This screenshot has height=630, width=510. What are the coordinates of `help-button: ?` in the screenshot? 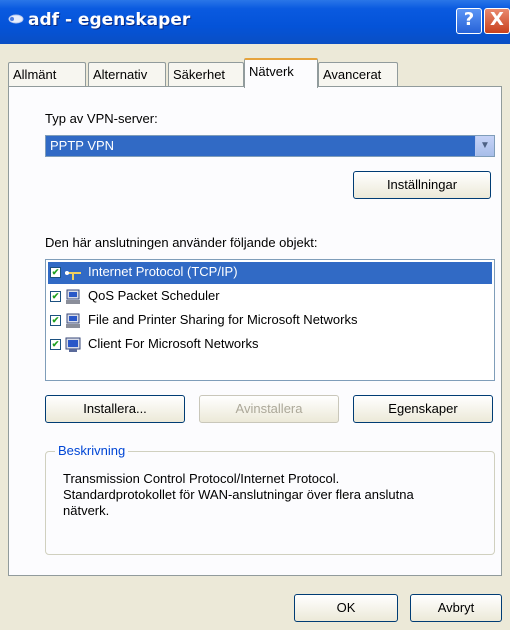 It's located at (469, 21).